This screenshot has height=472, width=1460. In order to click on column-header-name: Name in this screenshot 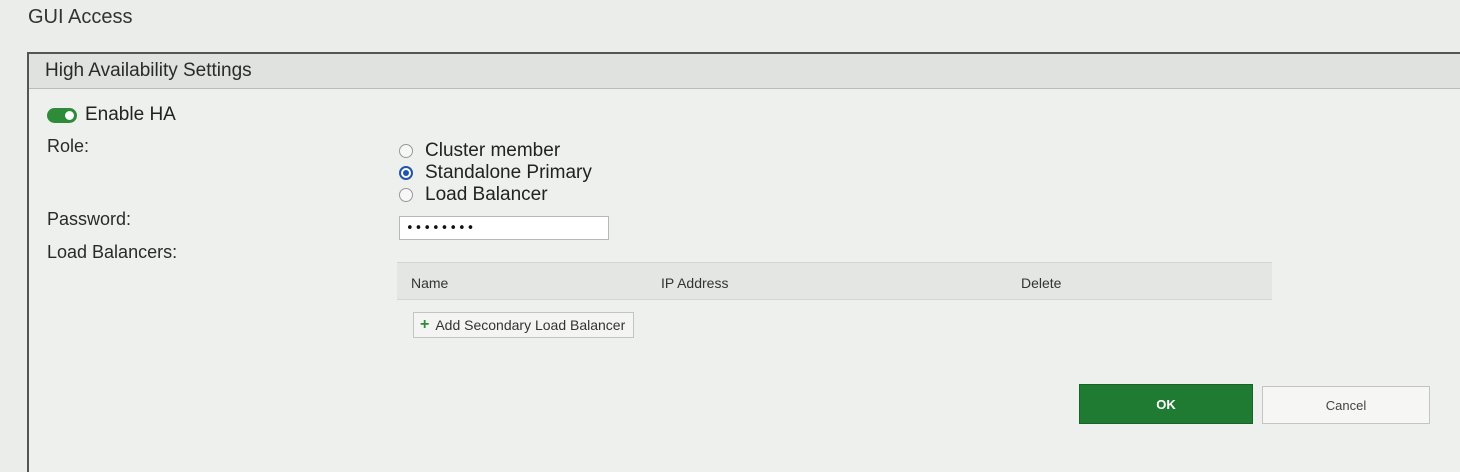, I will do `click(430, 283)`.